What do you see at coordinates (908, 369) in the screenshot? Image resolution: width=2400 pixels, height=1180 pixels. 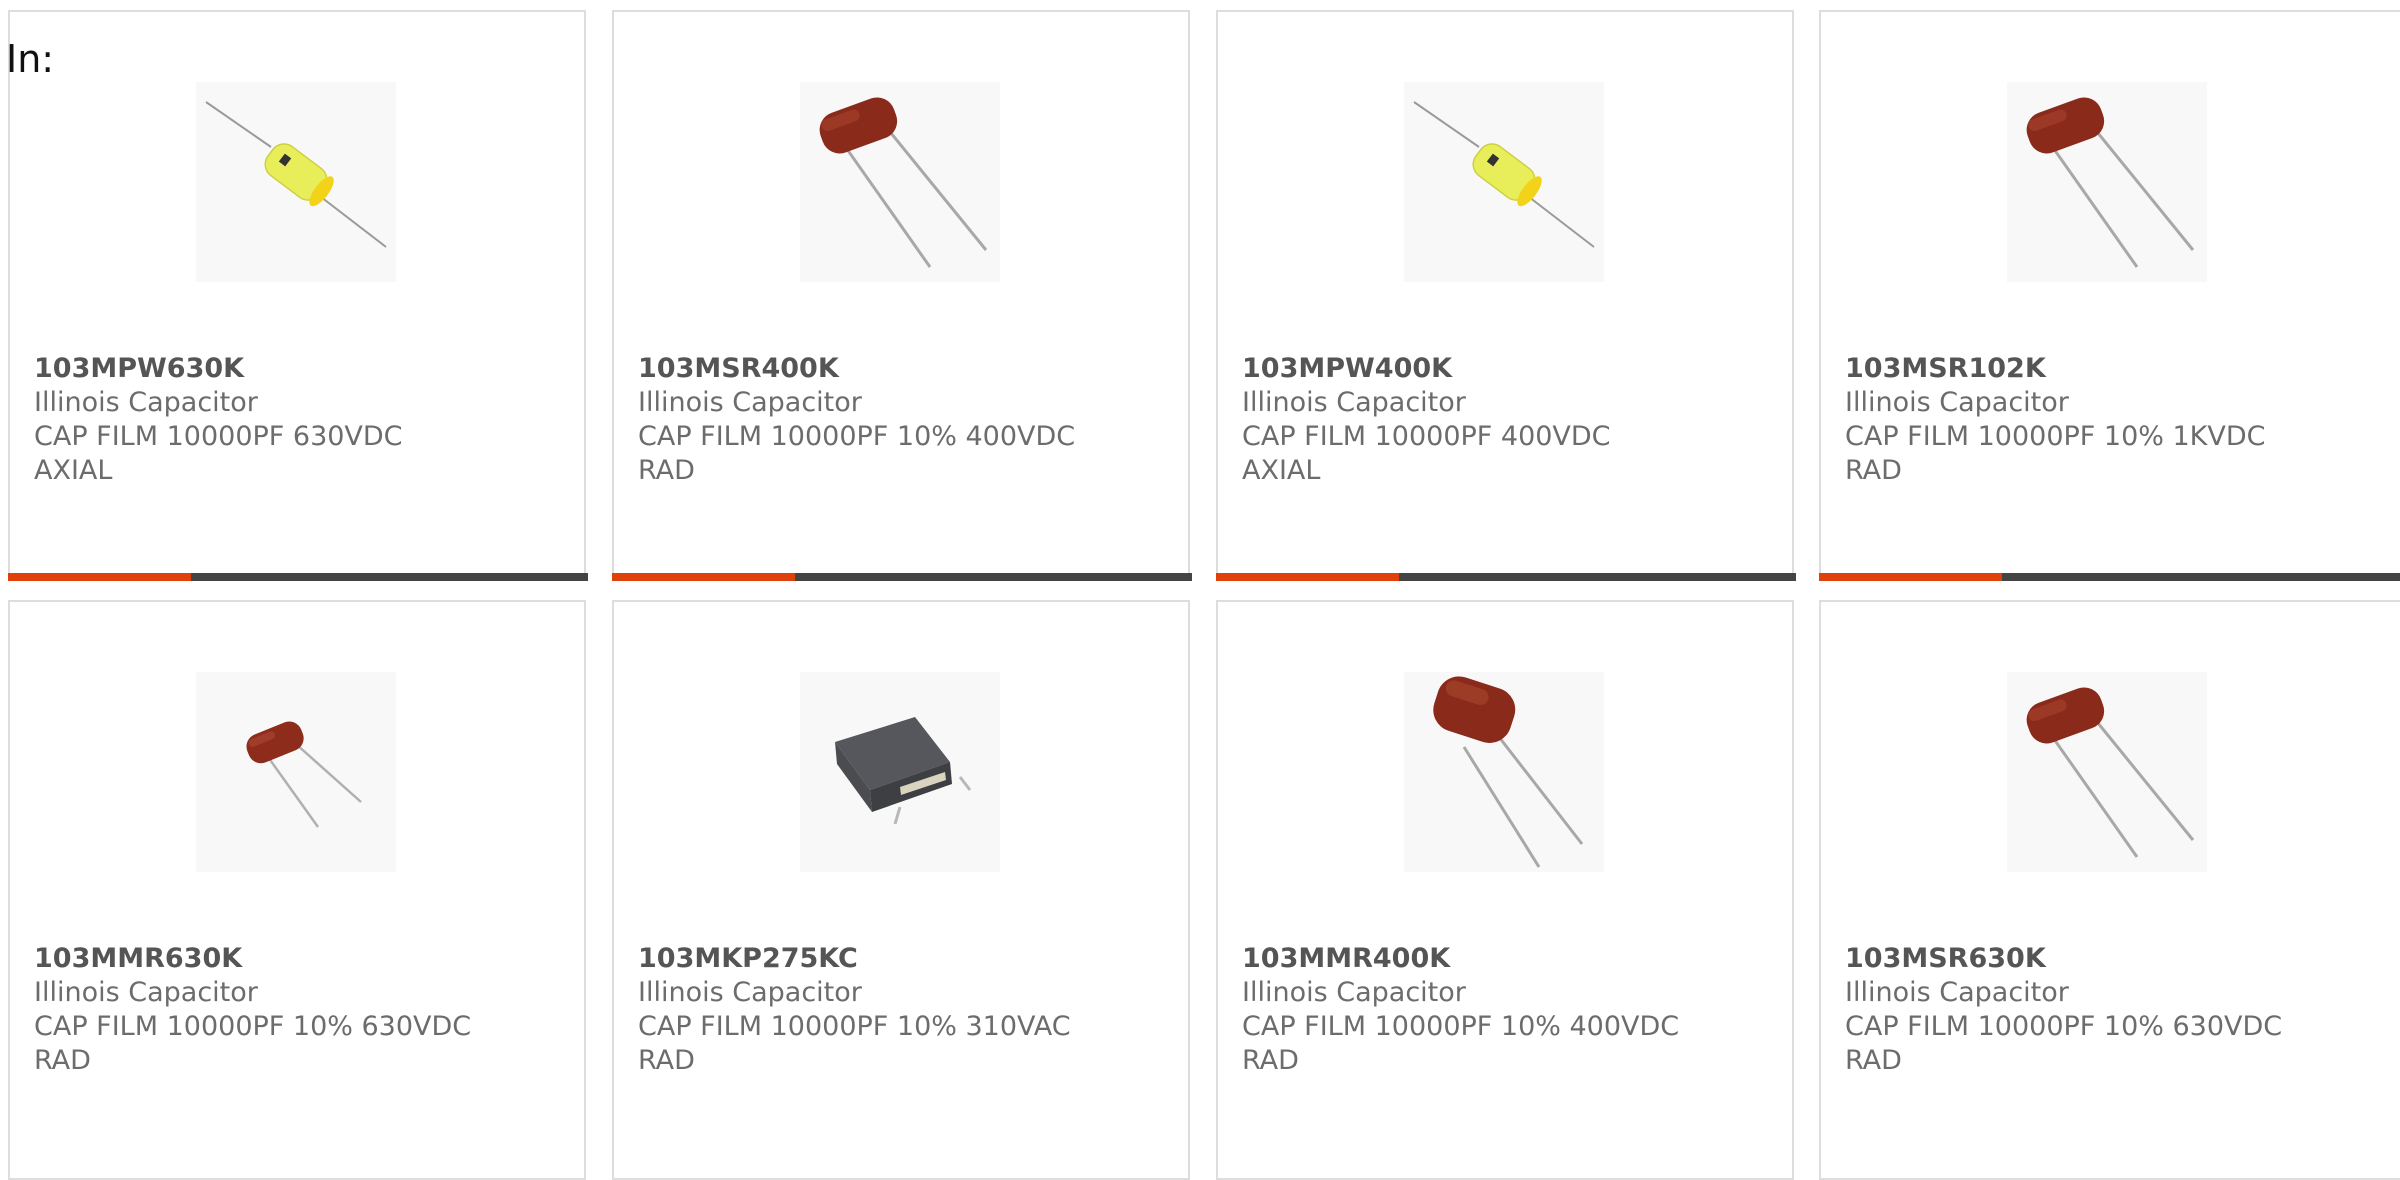 I see `part-number-link: 103MSR400K` at bounding box center [908, 369].